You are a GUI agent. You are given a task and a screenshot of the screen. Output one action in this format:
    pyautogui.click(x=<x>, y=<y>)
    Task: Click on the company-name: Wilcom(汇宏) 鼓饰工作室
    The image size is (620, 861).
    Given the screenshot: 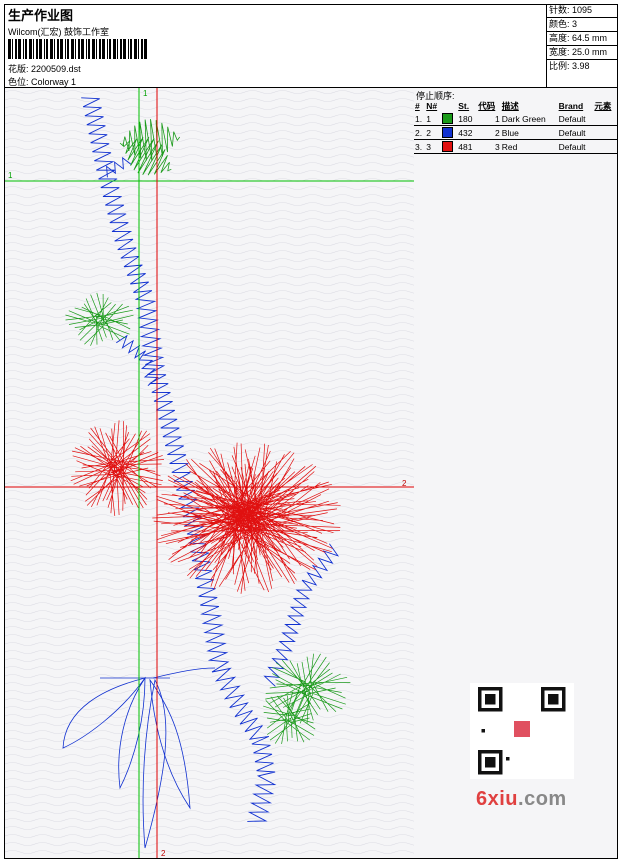 What is the action you would take?
    pyautogui.click(x=58, y=32)
    